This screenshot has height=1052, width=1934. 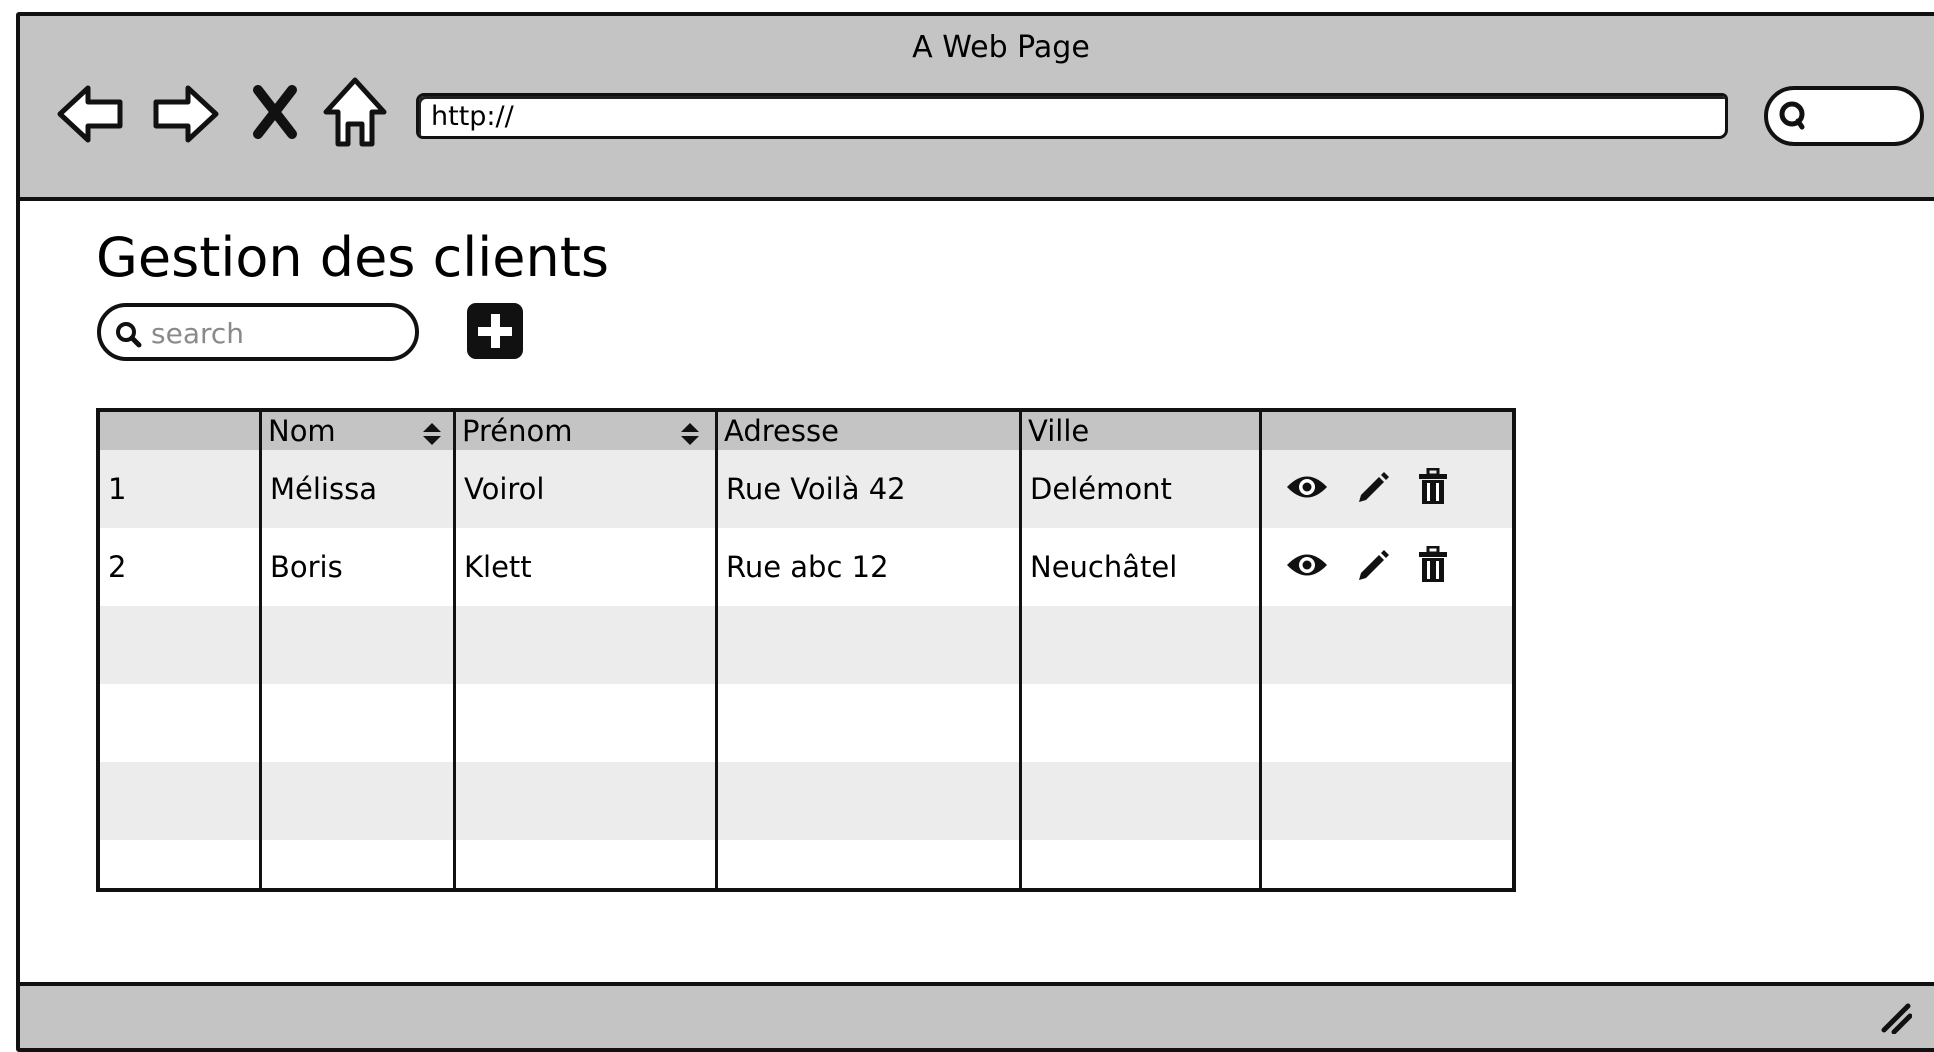 What do you see at coordinates (517, 431) in the screenshot?
I see `column-header-label: Prénom` at bounding box center [517, 431].